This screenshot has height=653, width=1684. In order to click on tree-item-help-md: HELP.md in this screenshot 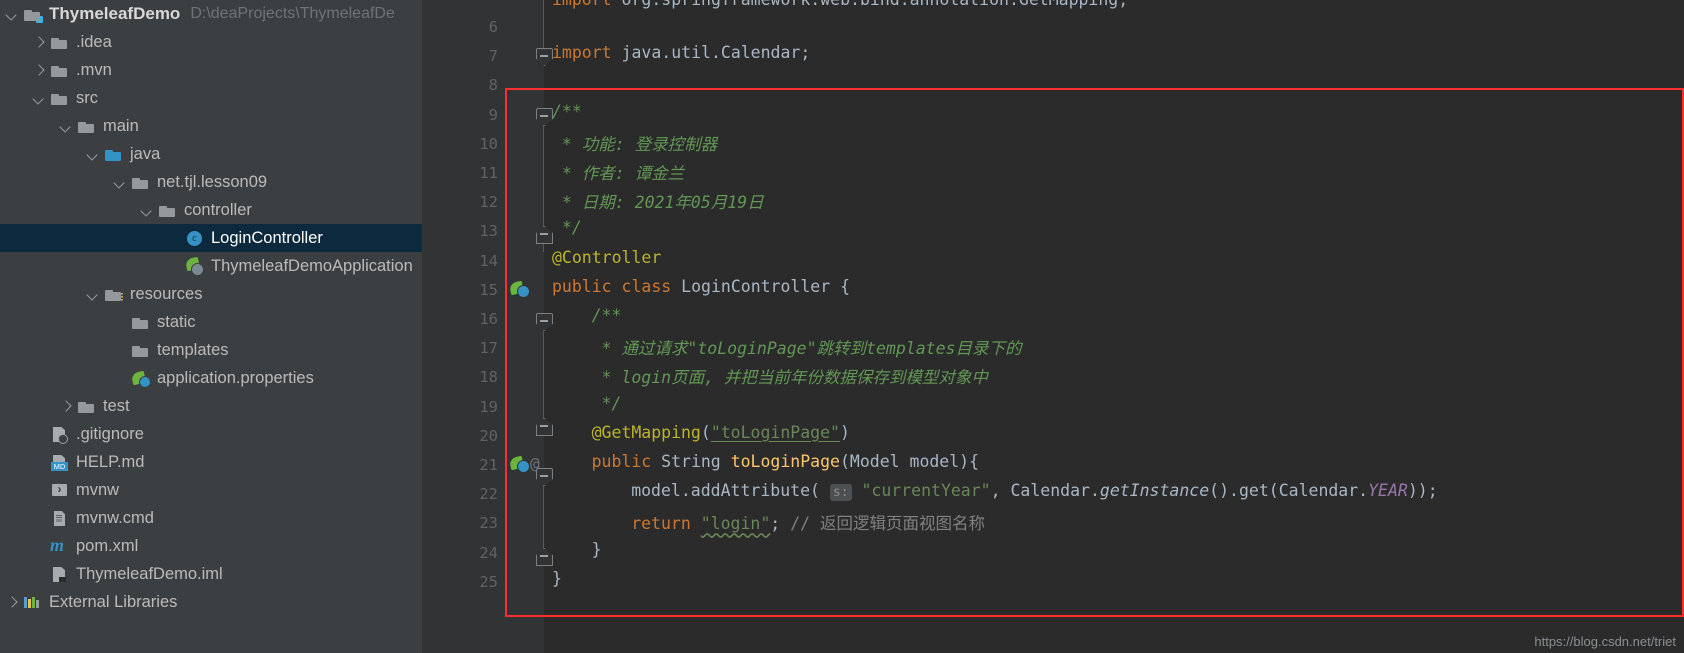, I will do `click(211, 462)`.